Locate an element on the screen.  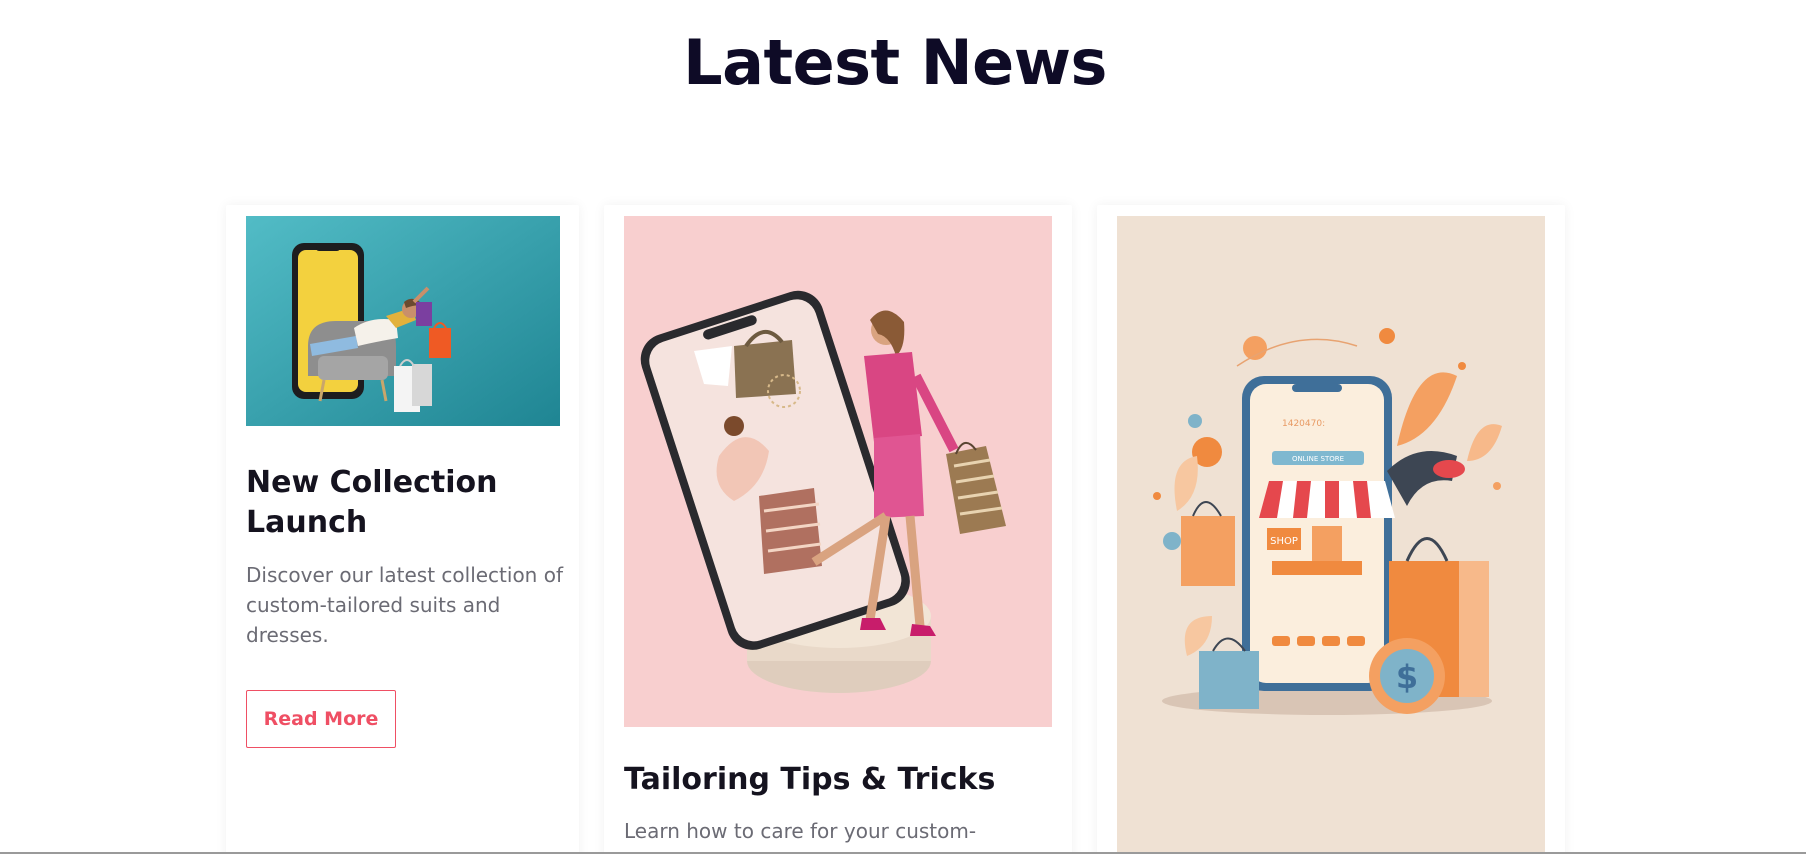
card-image-shopping-phone is located at coordinates (403, 321).